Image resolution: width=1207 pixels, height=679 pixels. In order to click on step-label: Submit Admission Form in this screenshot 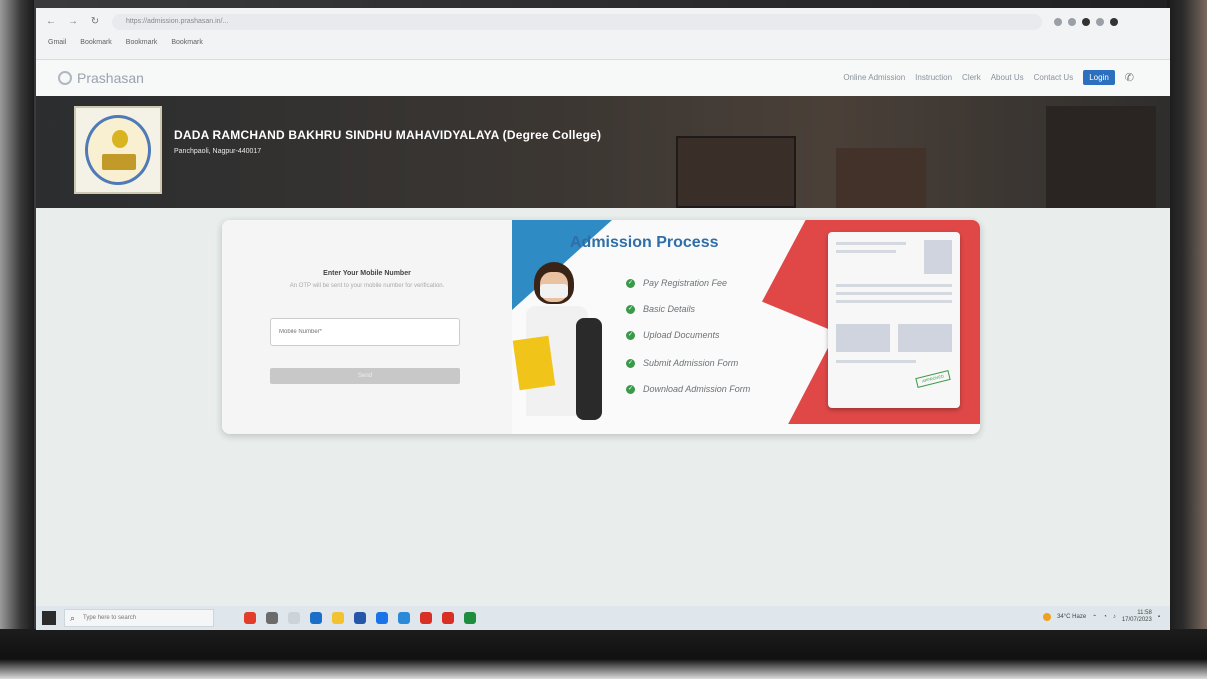, I will do `click(691, 363)`.